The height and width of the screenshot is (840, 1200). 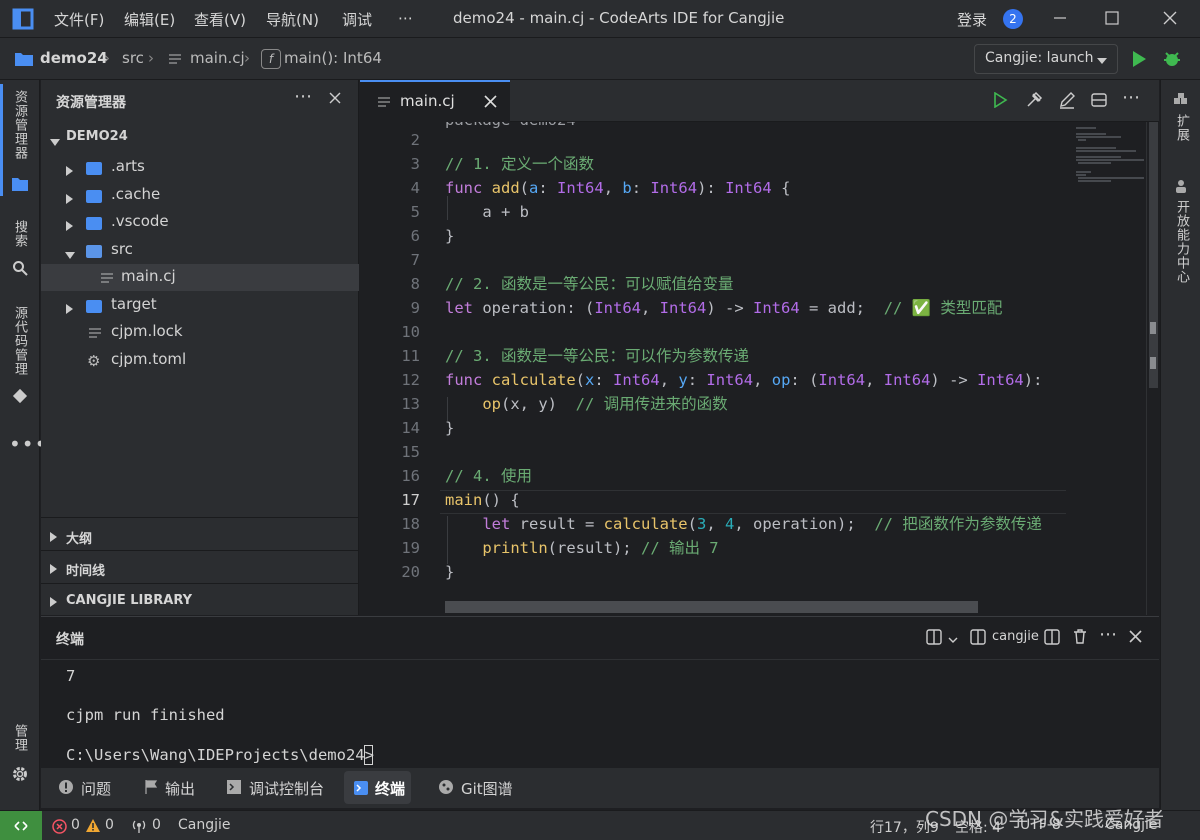 What do you see at coordinates (204, 825) in the screenshot?
I see `status-language: Cangjie` at bounding box center [204, 825].